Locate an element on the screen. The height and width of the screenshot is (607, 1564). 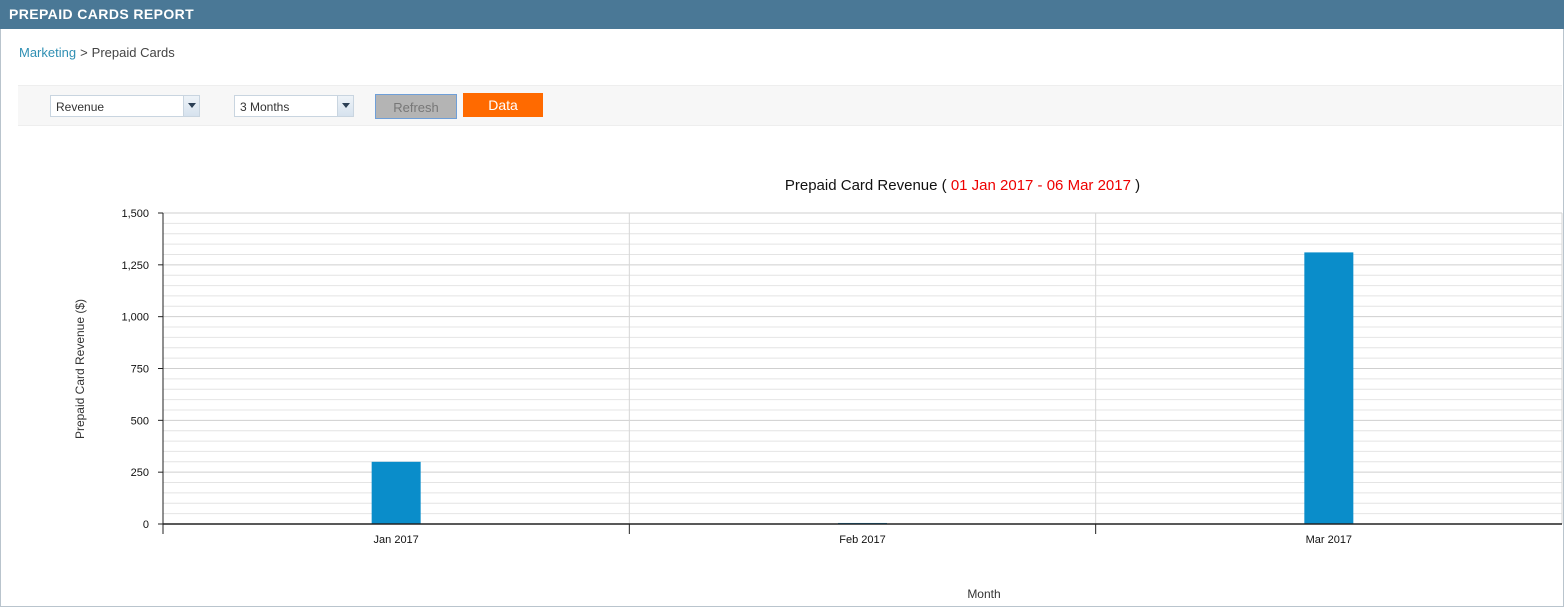
x-tick-label: Jan 2017 is located at coordinates (396, 540).